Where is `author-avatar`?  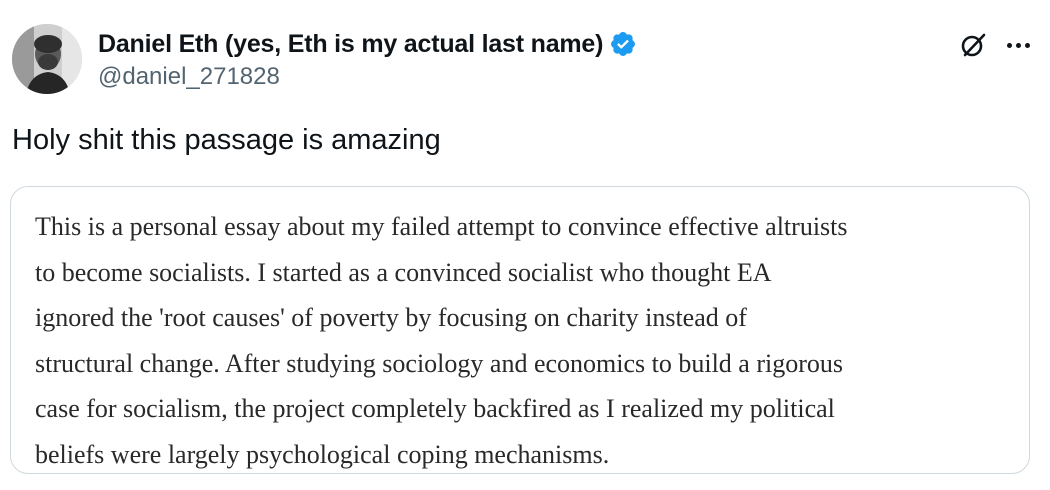
author-avatar is located at coordinates (47, 59).